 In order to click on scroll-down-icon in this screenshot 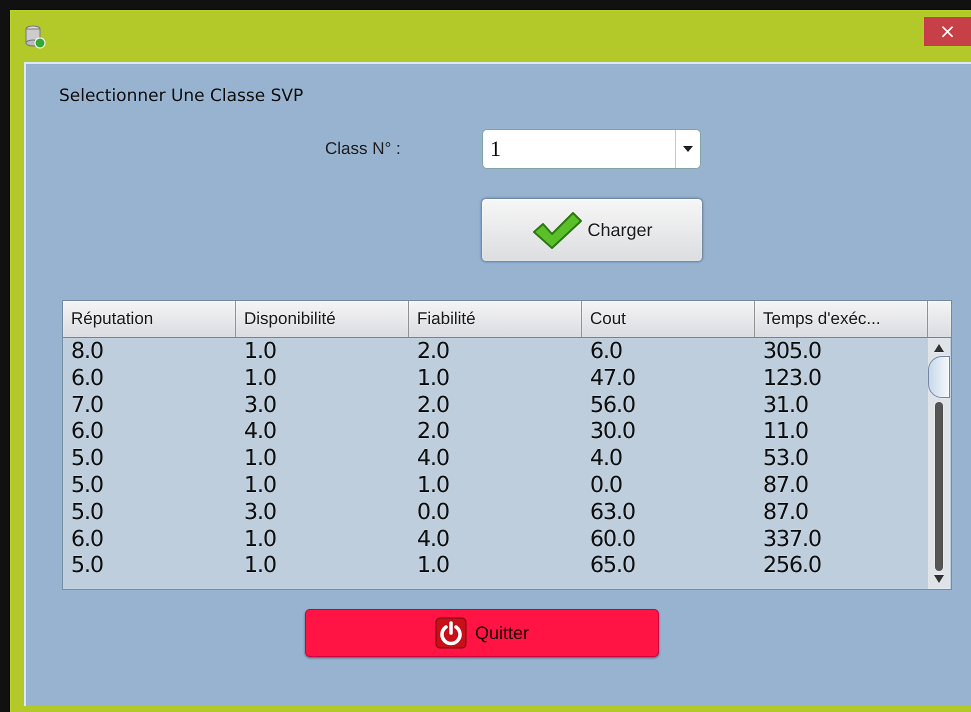, I will do `click(939, 579)`.